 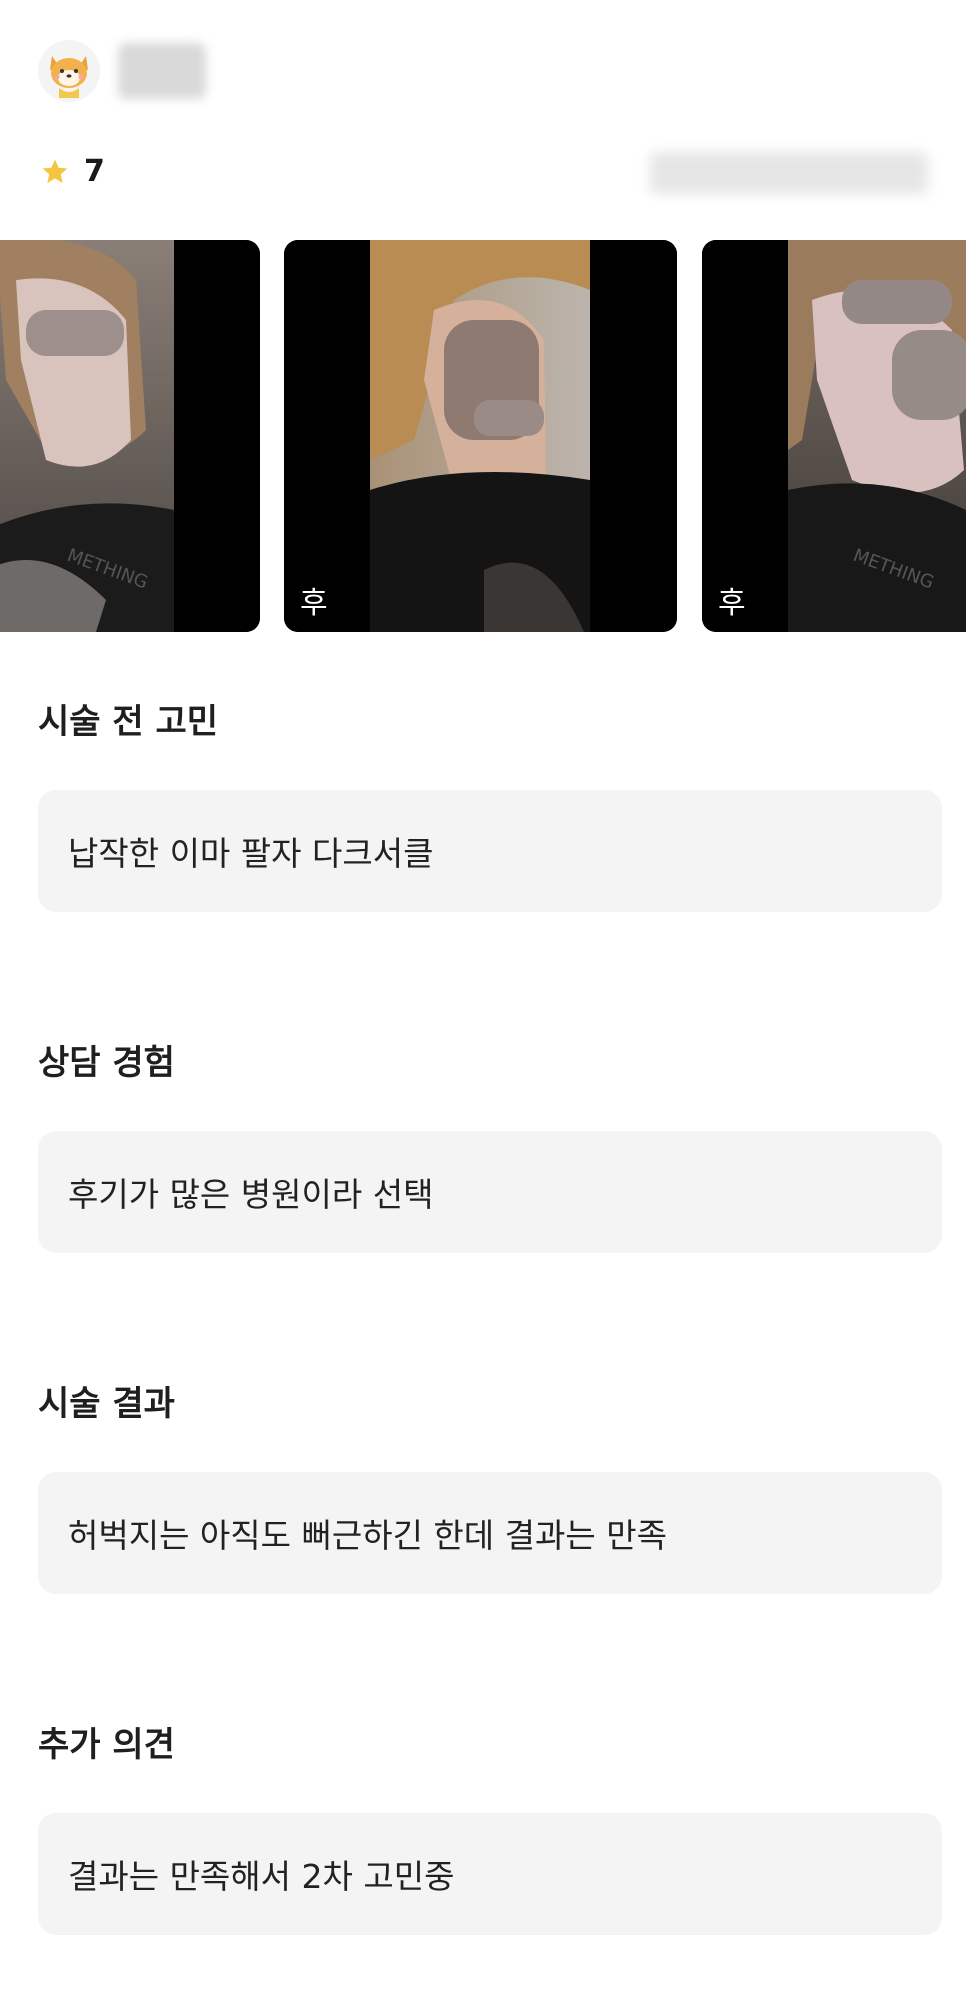 I want to click on answer-consultation: 후기가 많은 병원이라 선택, so click(x=490, y=1192).